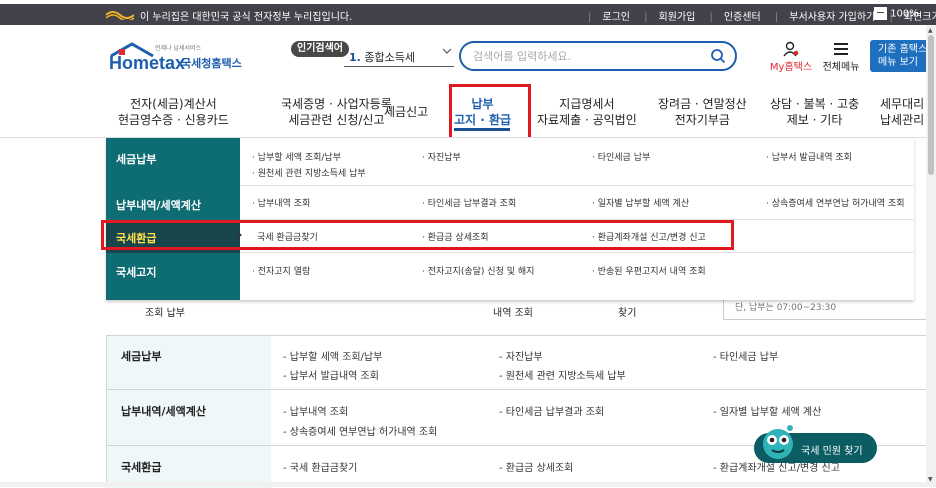  What do you see at coordinates (587, 112) in the screenshot?
I see `gnb-statements: 지급명세서 자료제출 · 공익법인` at bounding box center [587, 112].